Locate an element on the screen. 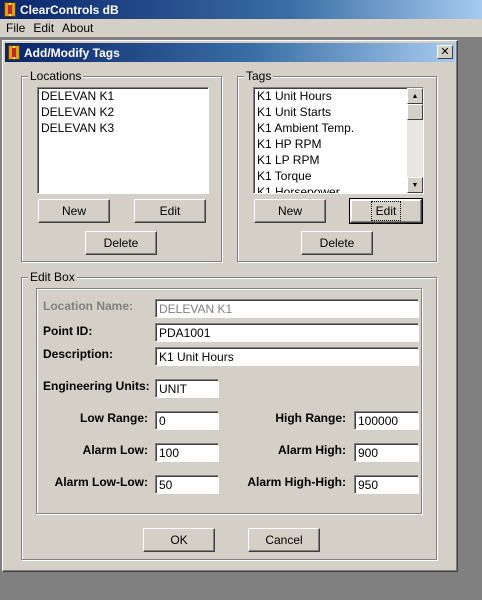 The image size is (482, 600). location-name-field is located at coordinates (287, 308).